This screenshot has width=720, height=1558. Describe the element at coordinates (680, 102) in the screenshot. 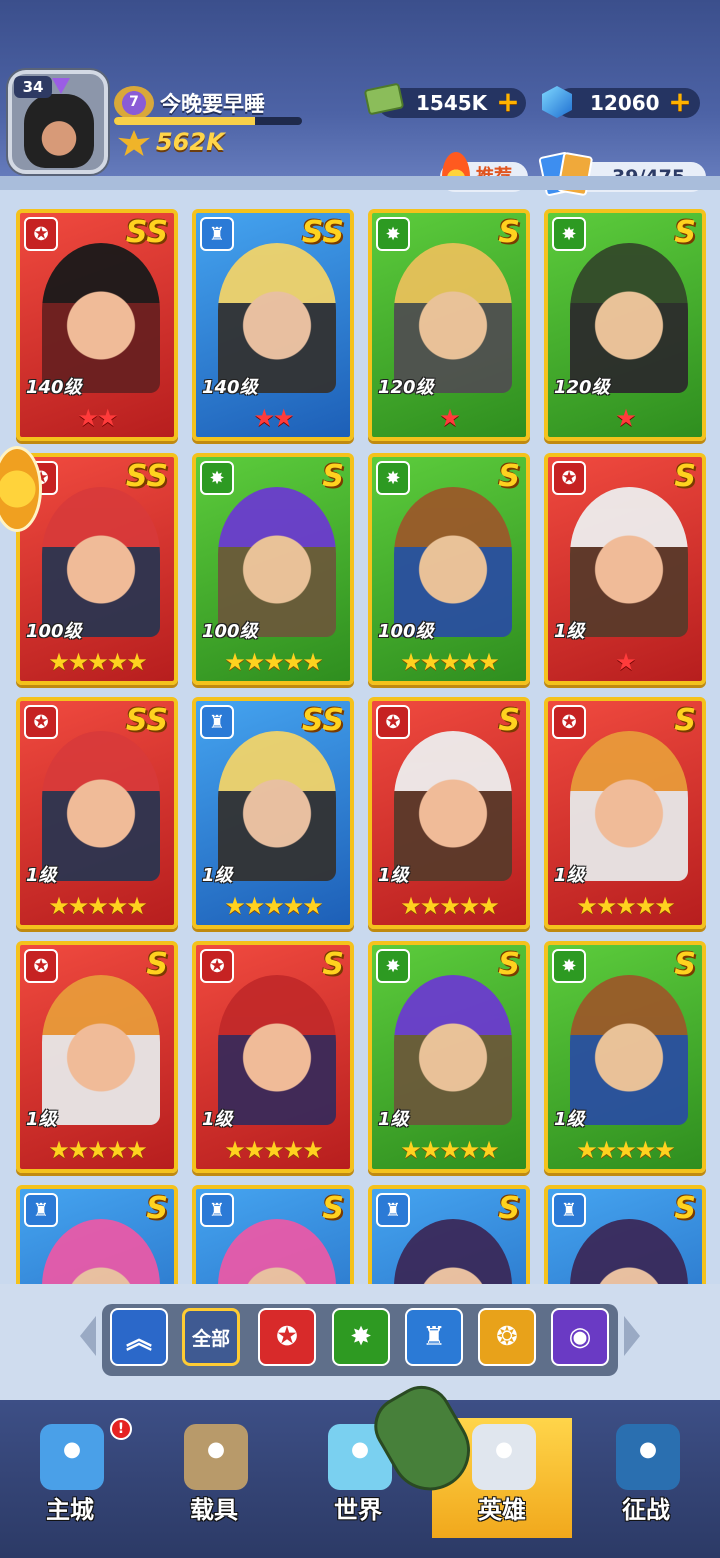

I see `add-gem-button: +` at that location.